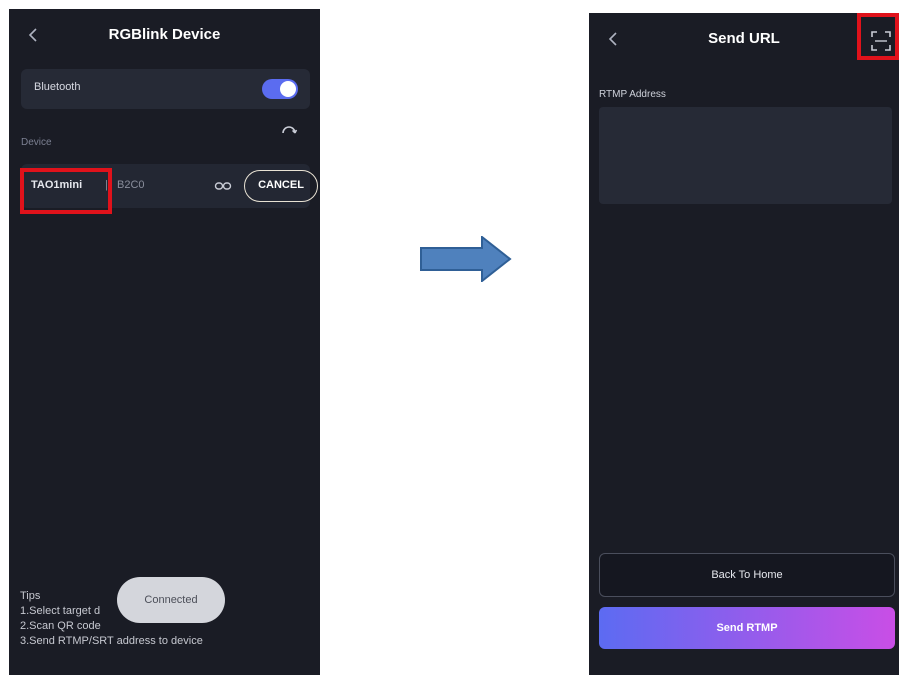  I want to click on bluetooth-label: Bluetooth, so click(57, 87).